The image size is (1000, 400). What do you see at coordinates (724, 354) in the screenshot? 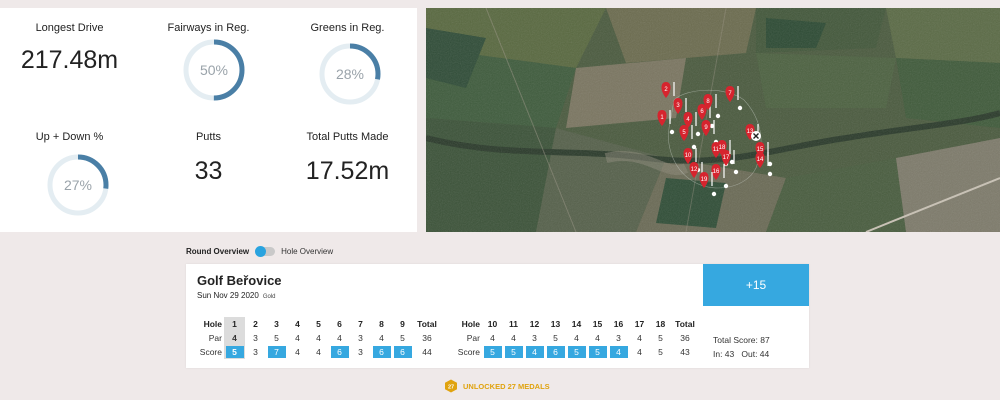
I see `in-score: In: 43` at bounding box center [724, 354].